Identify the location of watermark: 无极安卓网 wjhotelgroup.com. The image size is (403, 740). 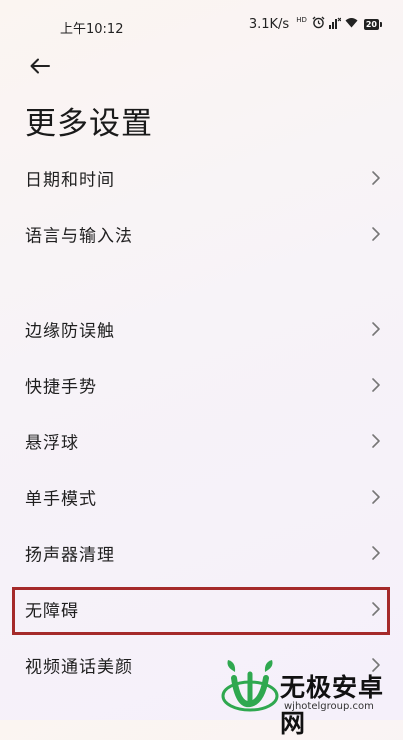
(307, 695).